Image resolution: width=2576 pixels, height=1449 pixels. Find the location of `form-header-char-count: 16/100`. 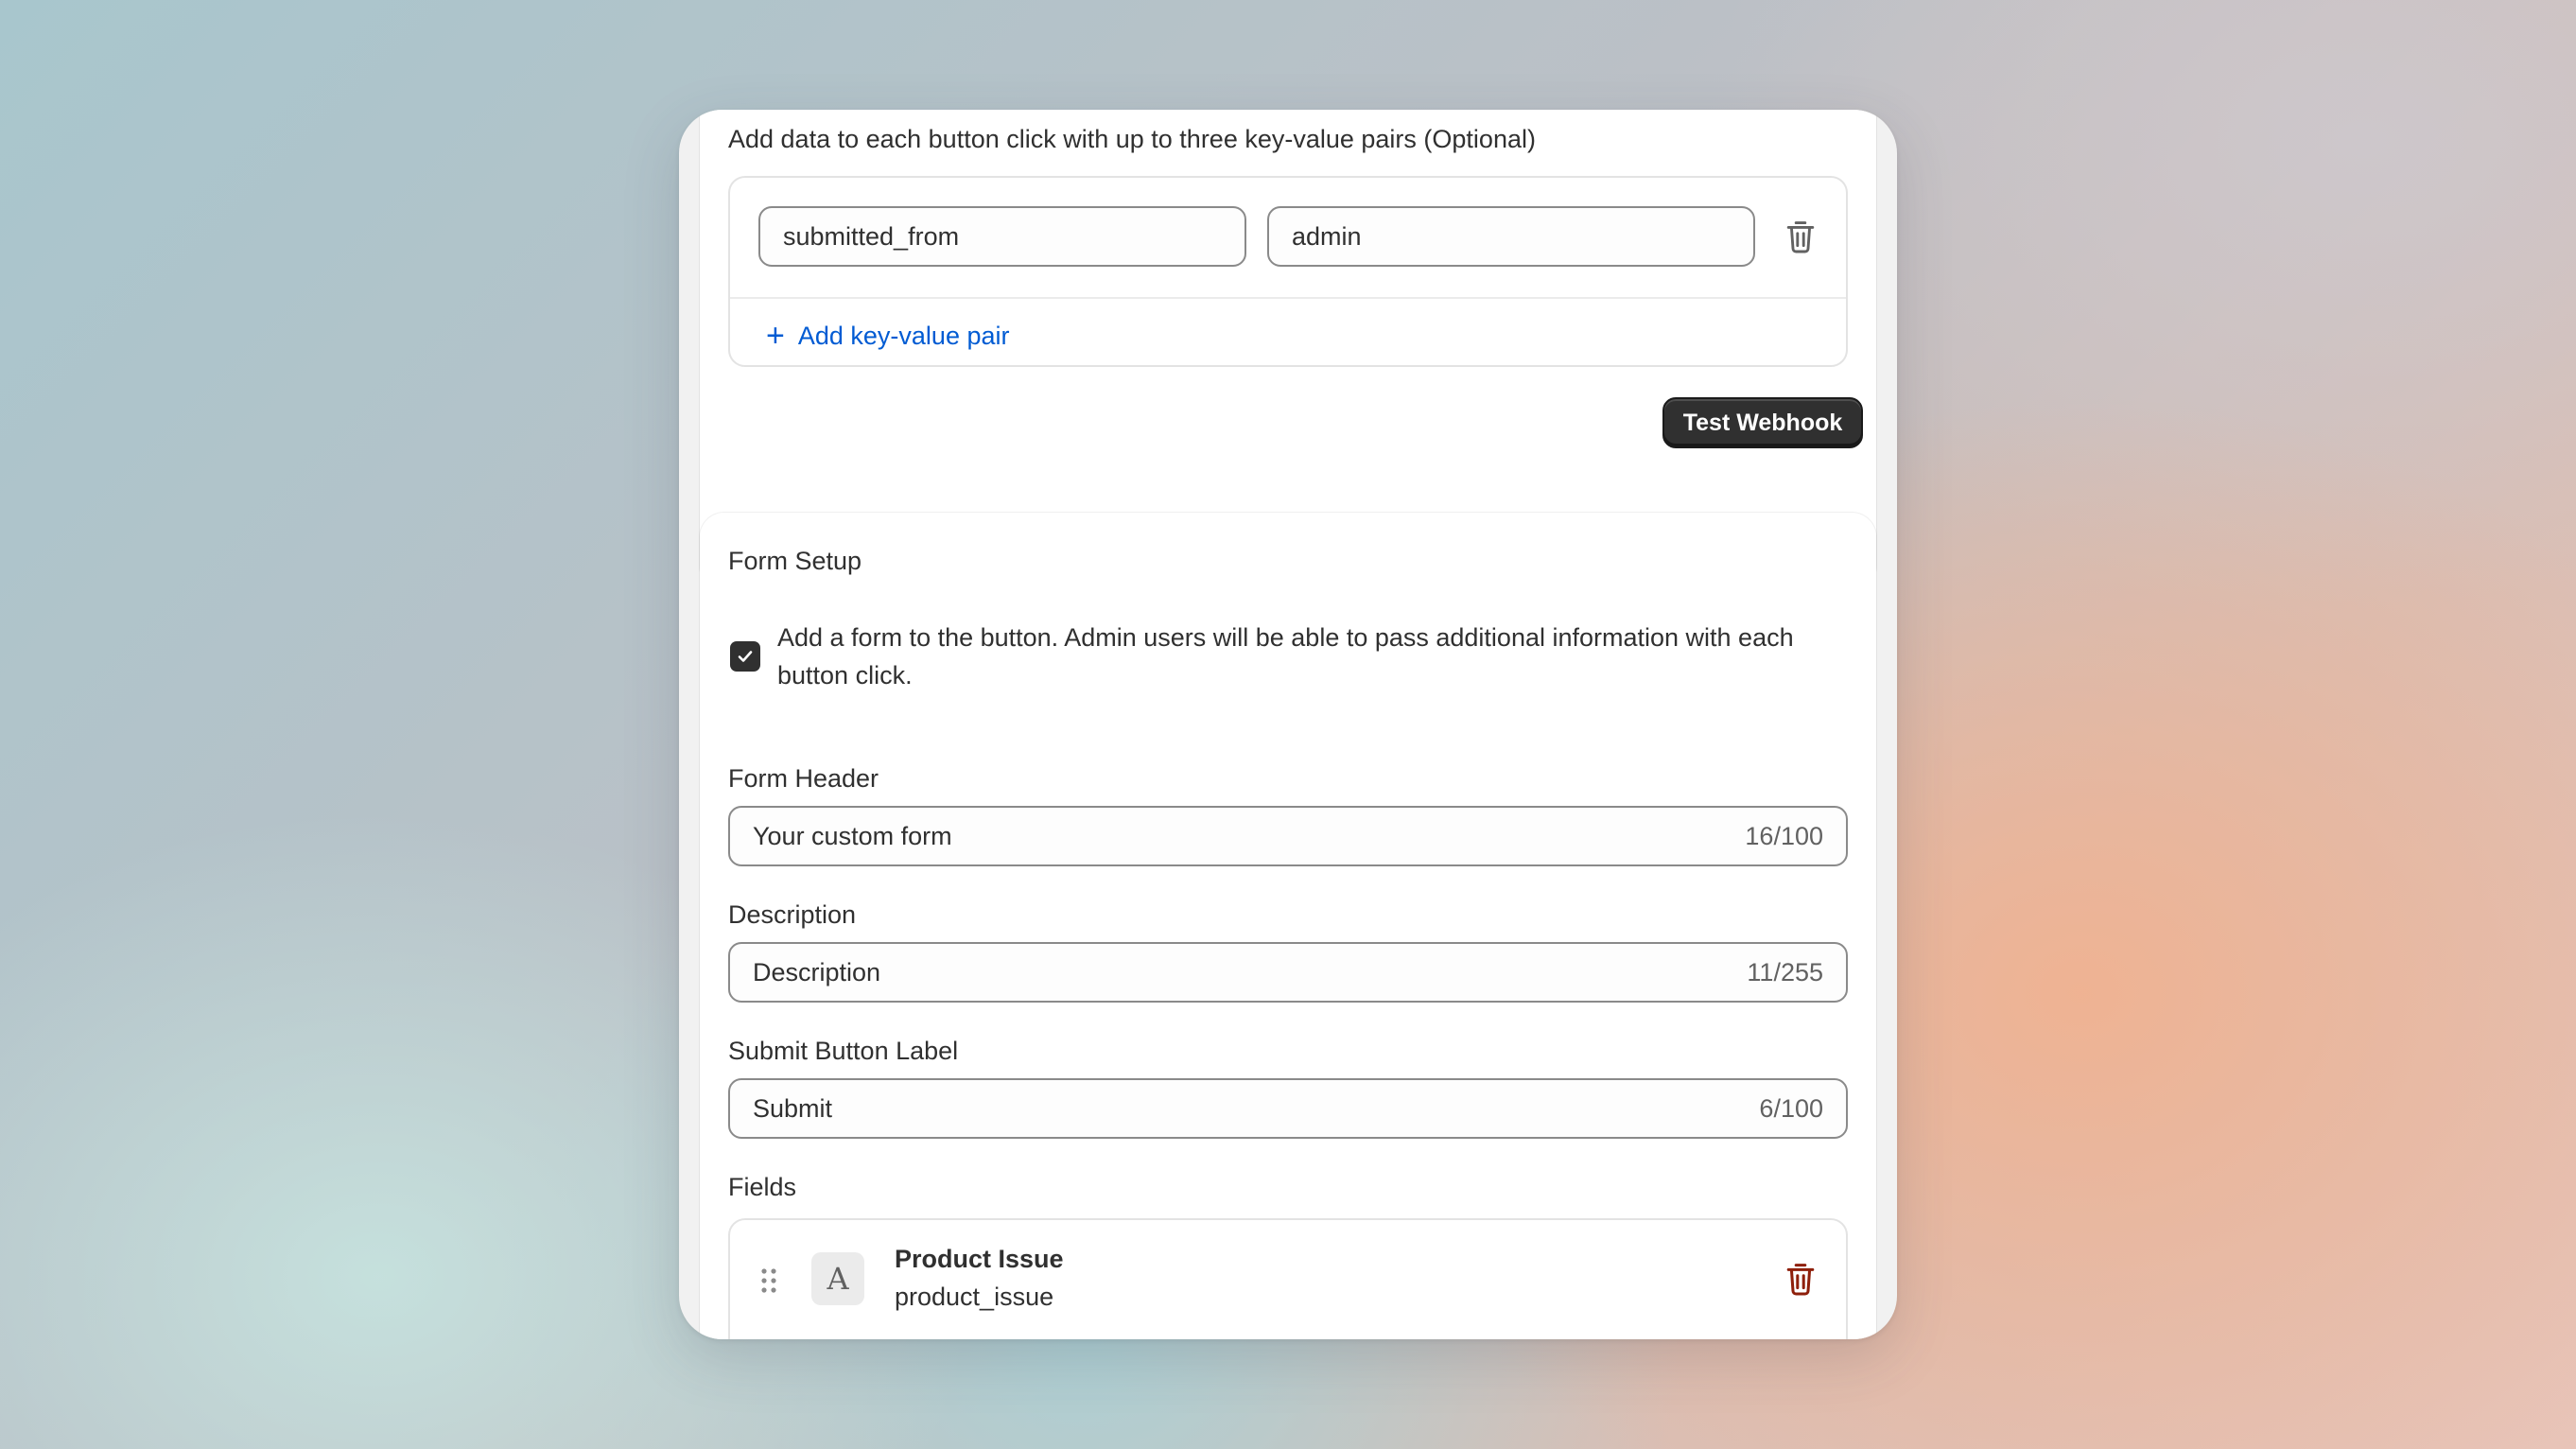

form-header-char-count: 16/100 is located at coordinates (1784, 836).